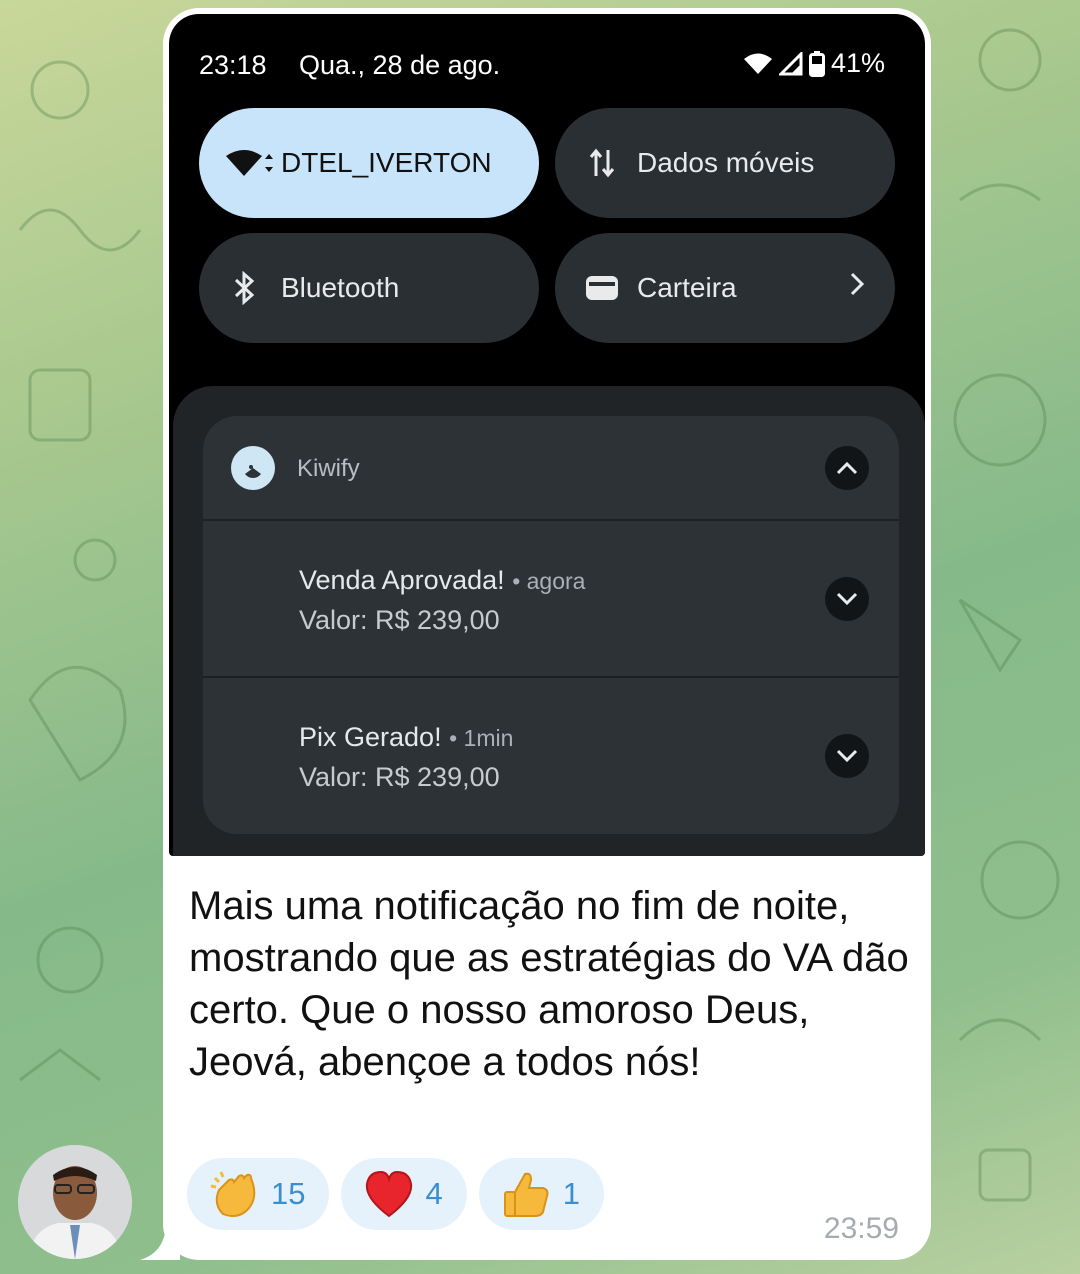  What do you see at coordinates (244, 288) in the screenshot?
I see `bluetooth-icon` at bounding box center [244, 288].